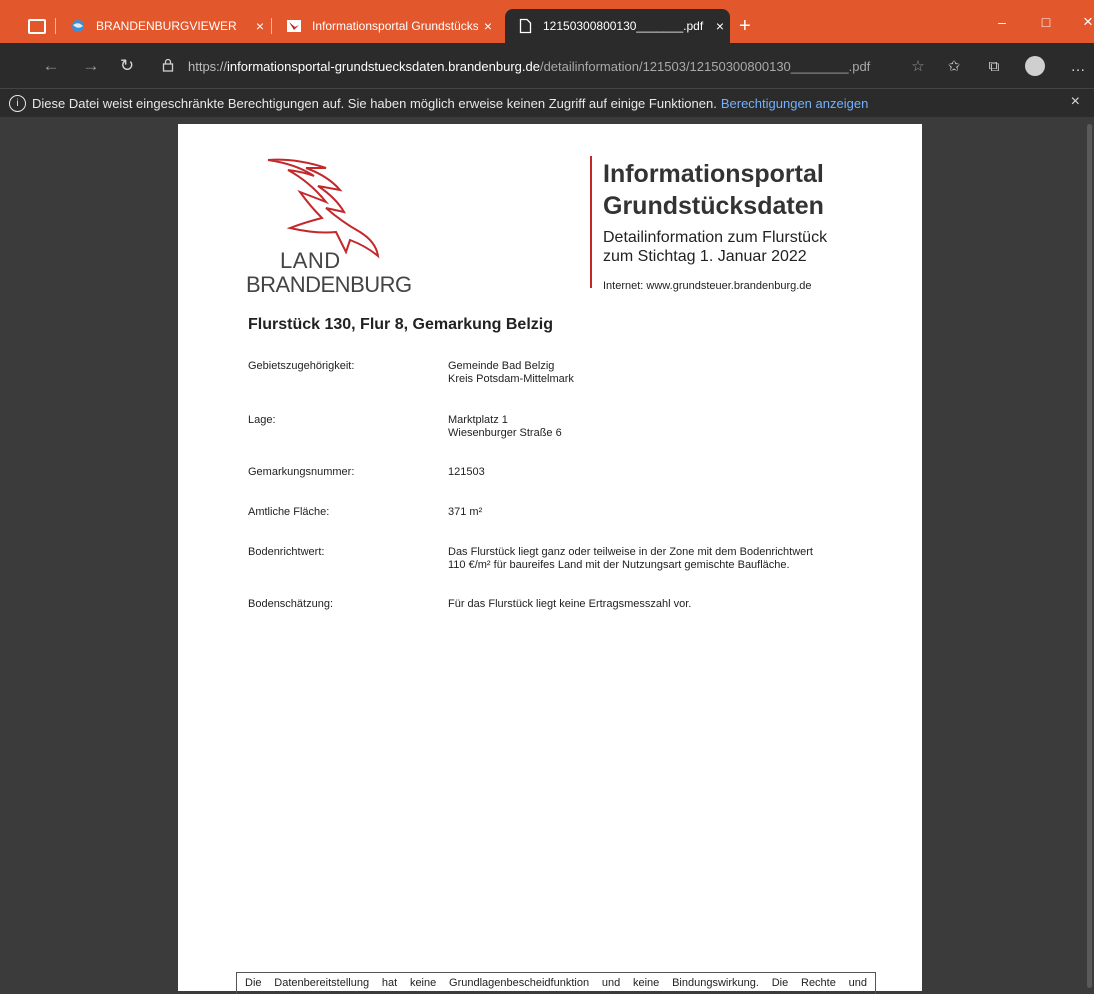  I want to click on star-plus-icon: ☆, so click(918, 66).